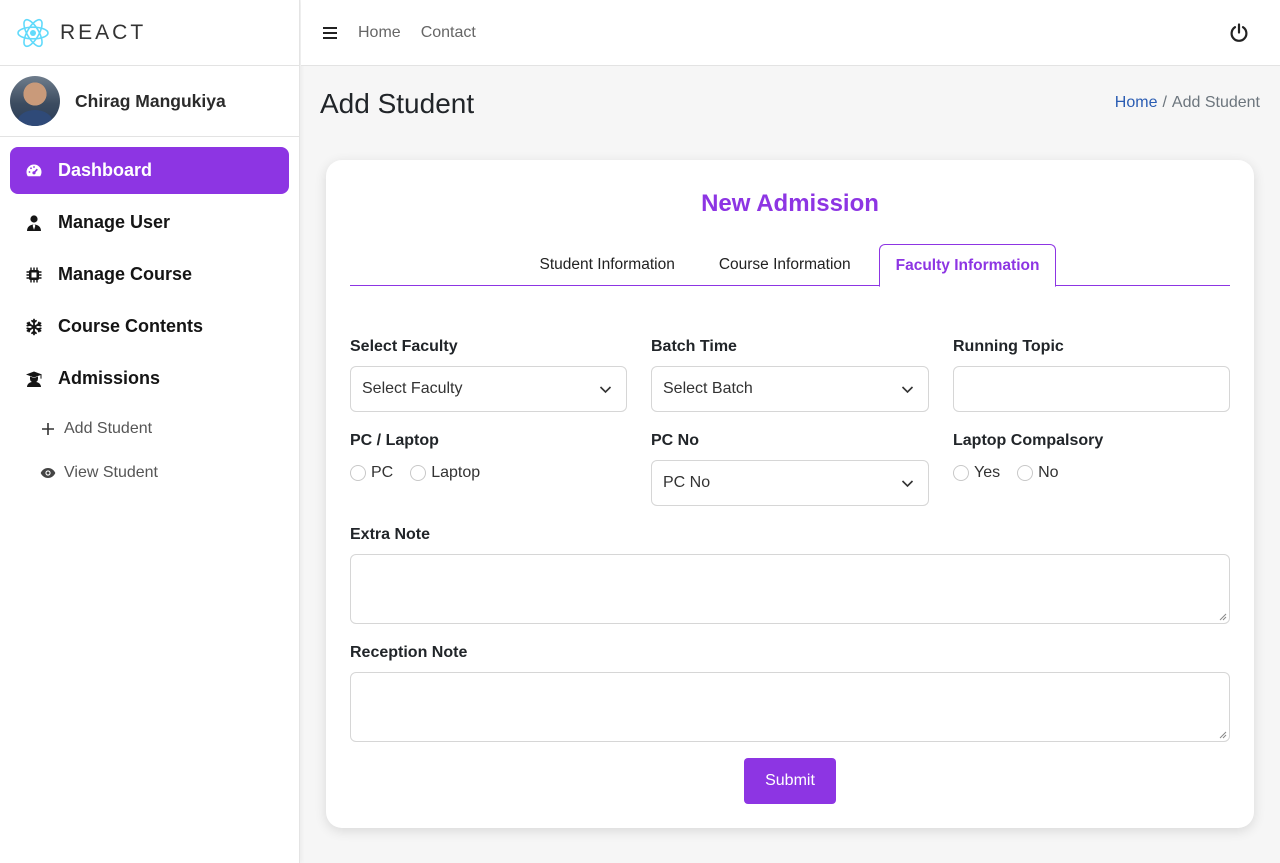  What do you see at coordinates (34, 171) in the screenshot?
I see `dashboard-gauge-icon` at bounding box center [34, 171].